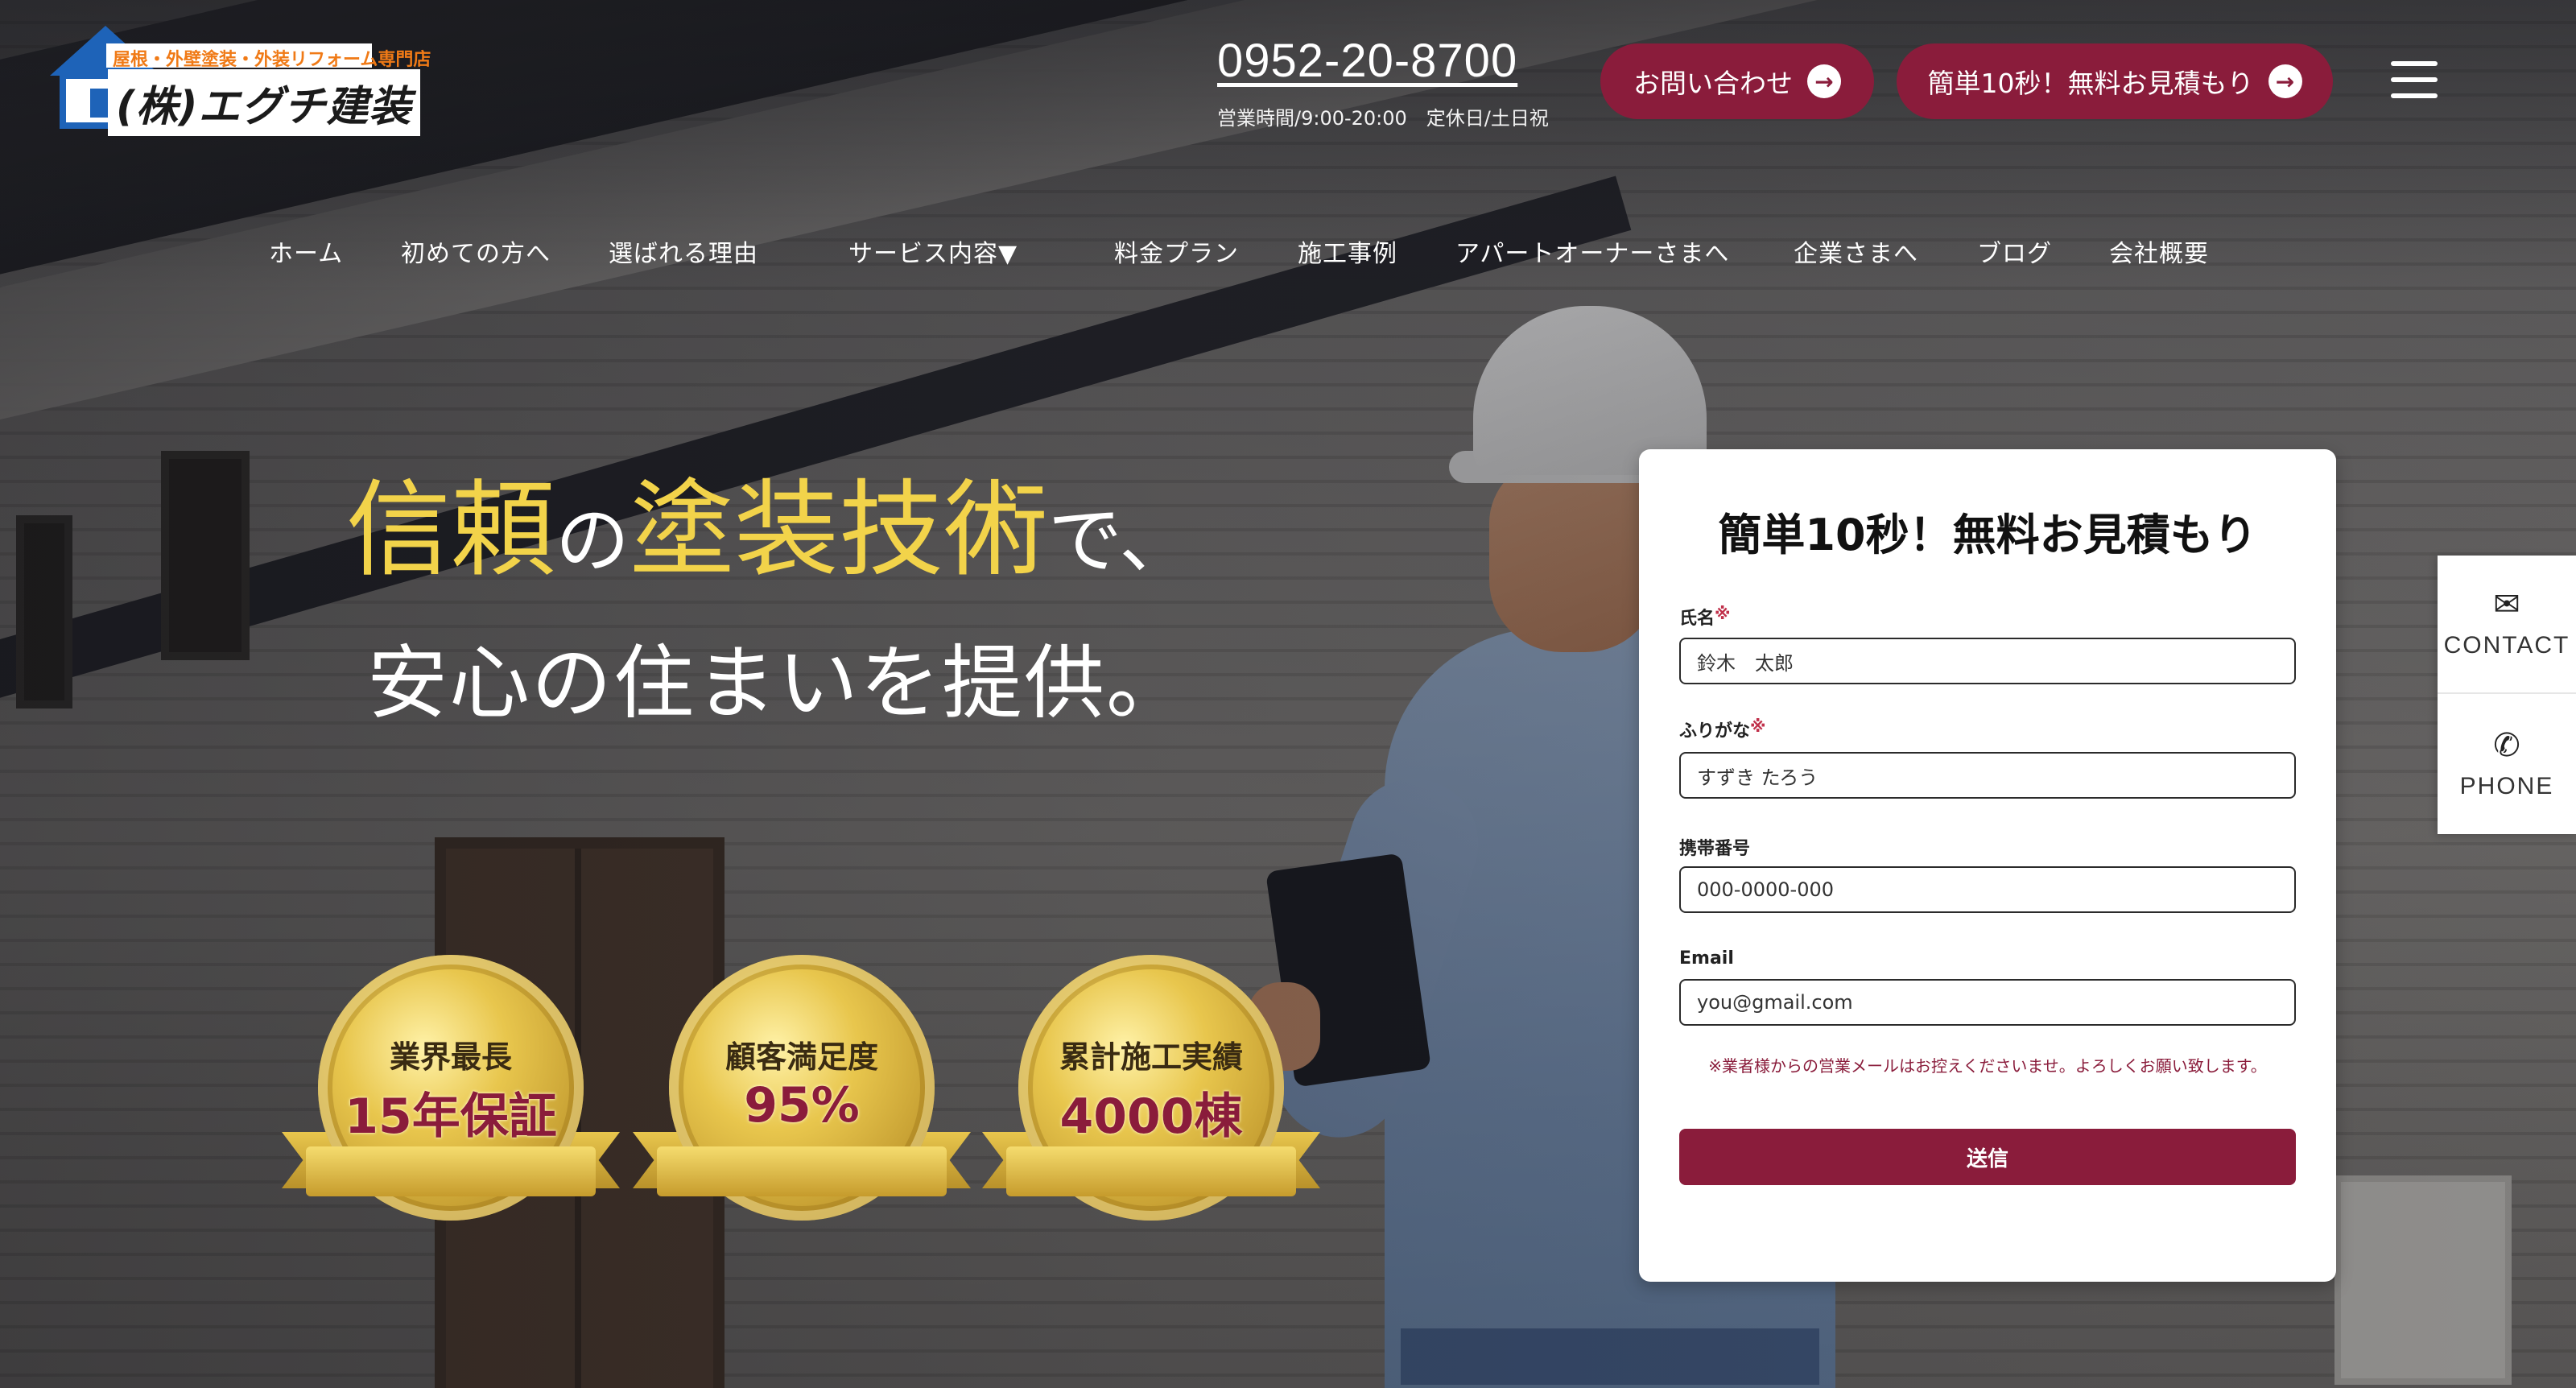 The height and width of the screenshot is (1388, 2576). Describe the element at coordinates (1713, 83) in the screenshot. I see `contact-button-label: お問い合わせ` at that location.